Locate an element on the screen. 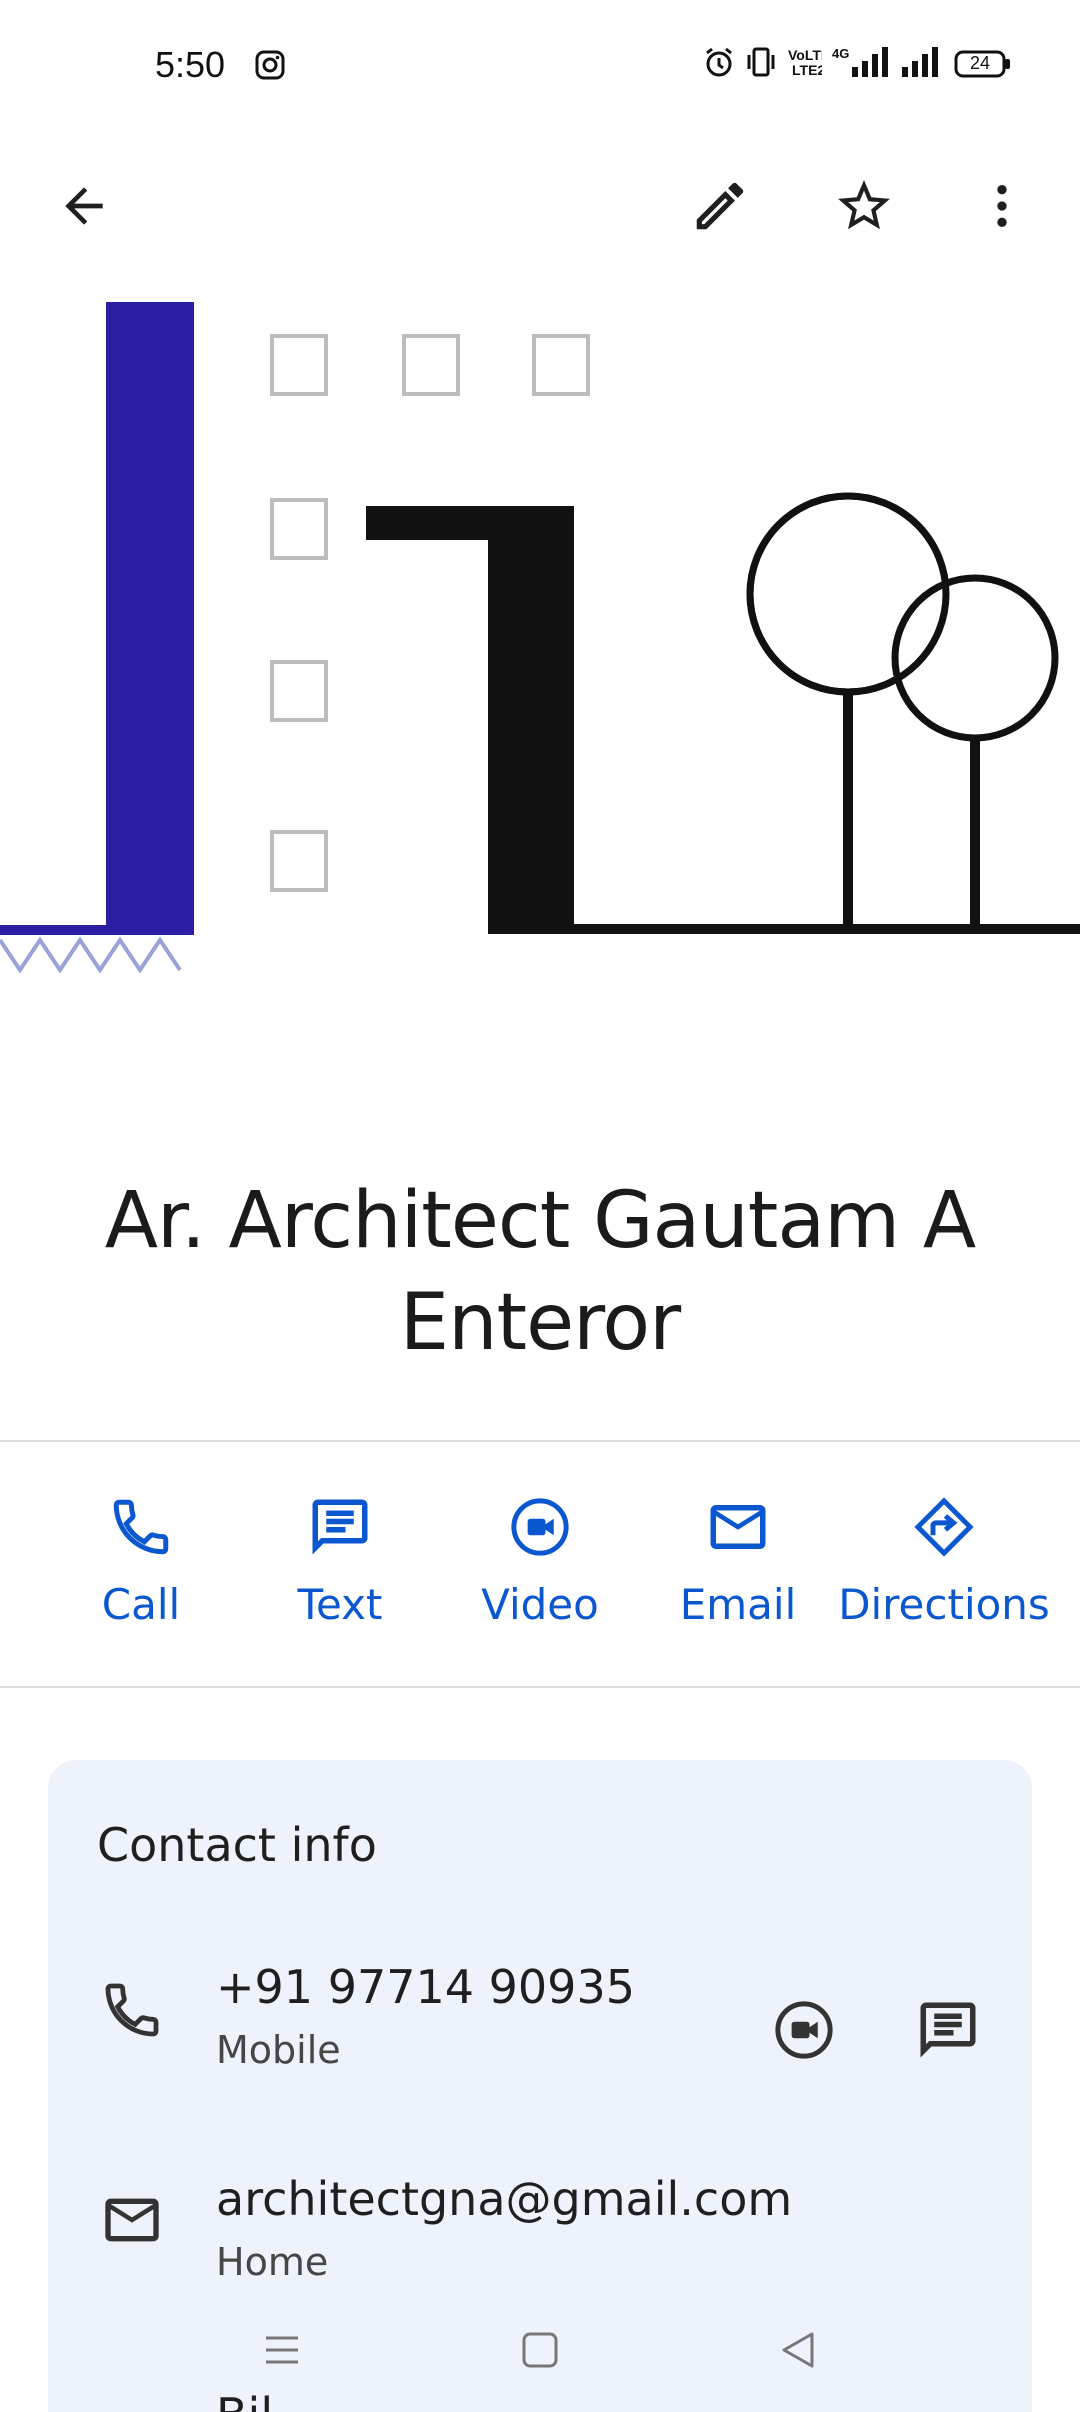  more-options-button is located at coordinates (1002, 206).